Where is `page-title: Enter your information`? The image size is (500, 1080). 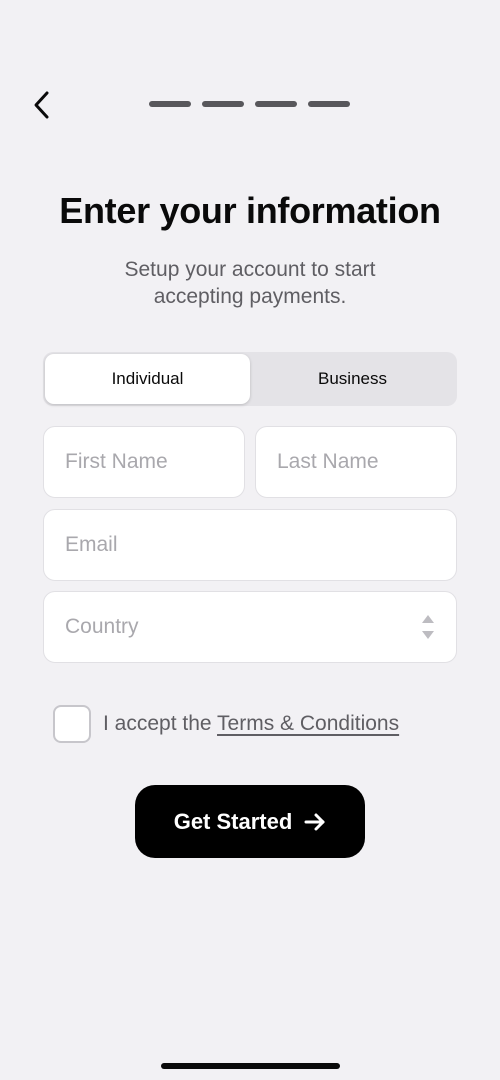
page-title: Enter your information is located at coordinates (250, 210).